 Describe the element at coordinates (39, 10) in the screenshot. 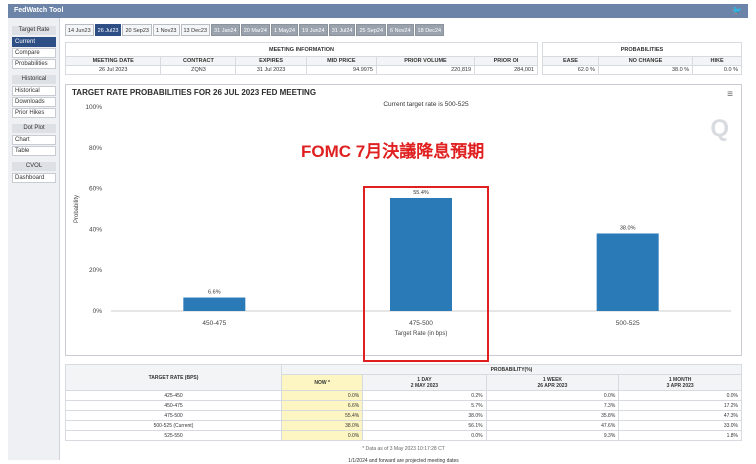

I see `app-title: FedWatch Tool` at that location.